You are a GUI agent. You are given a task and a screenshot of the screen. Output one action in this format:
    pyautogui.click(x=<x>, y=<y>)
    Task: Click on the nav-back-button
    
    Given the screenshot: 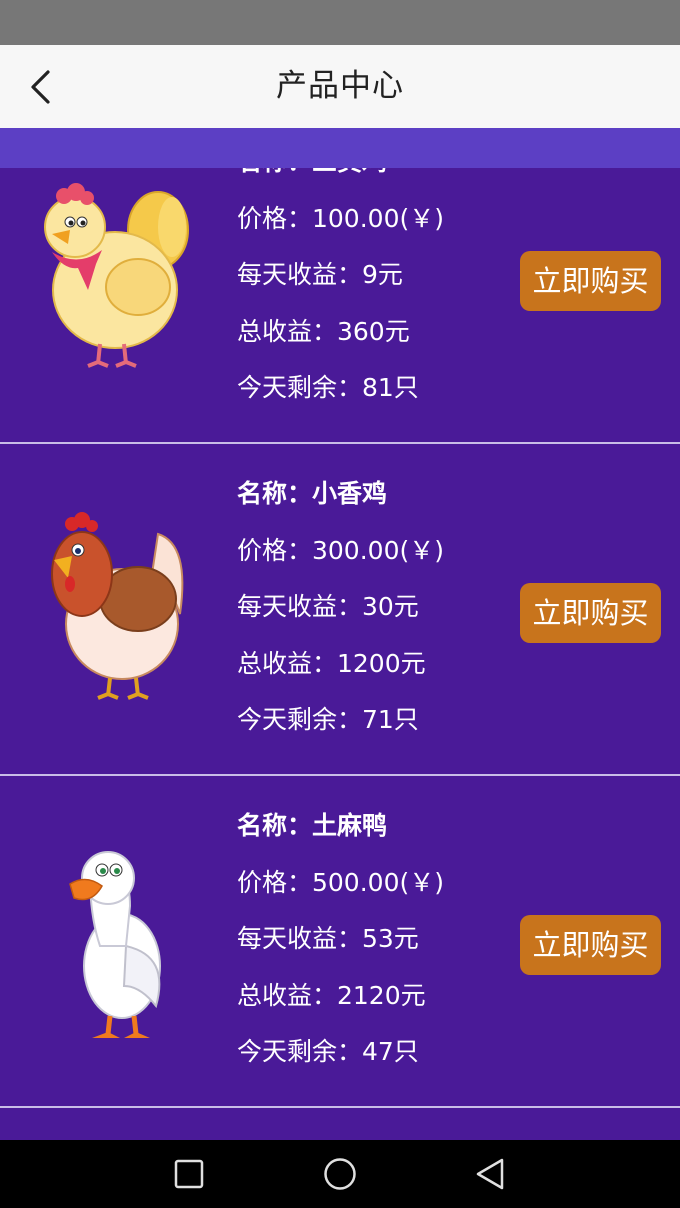 What is the action you would take?
    pyautogui.click(x=490, y=1174)
    